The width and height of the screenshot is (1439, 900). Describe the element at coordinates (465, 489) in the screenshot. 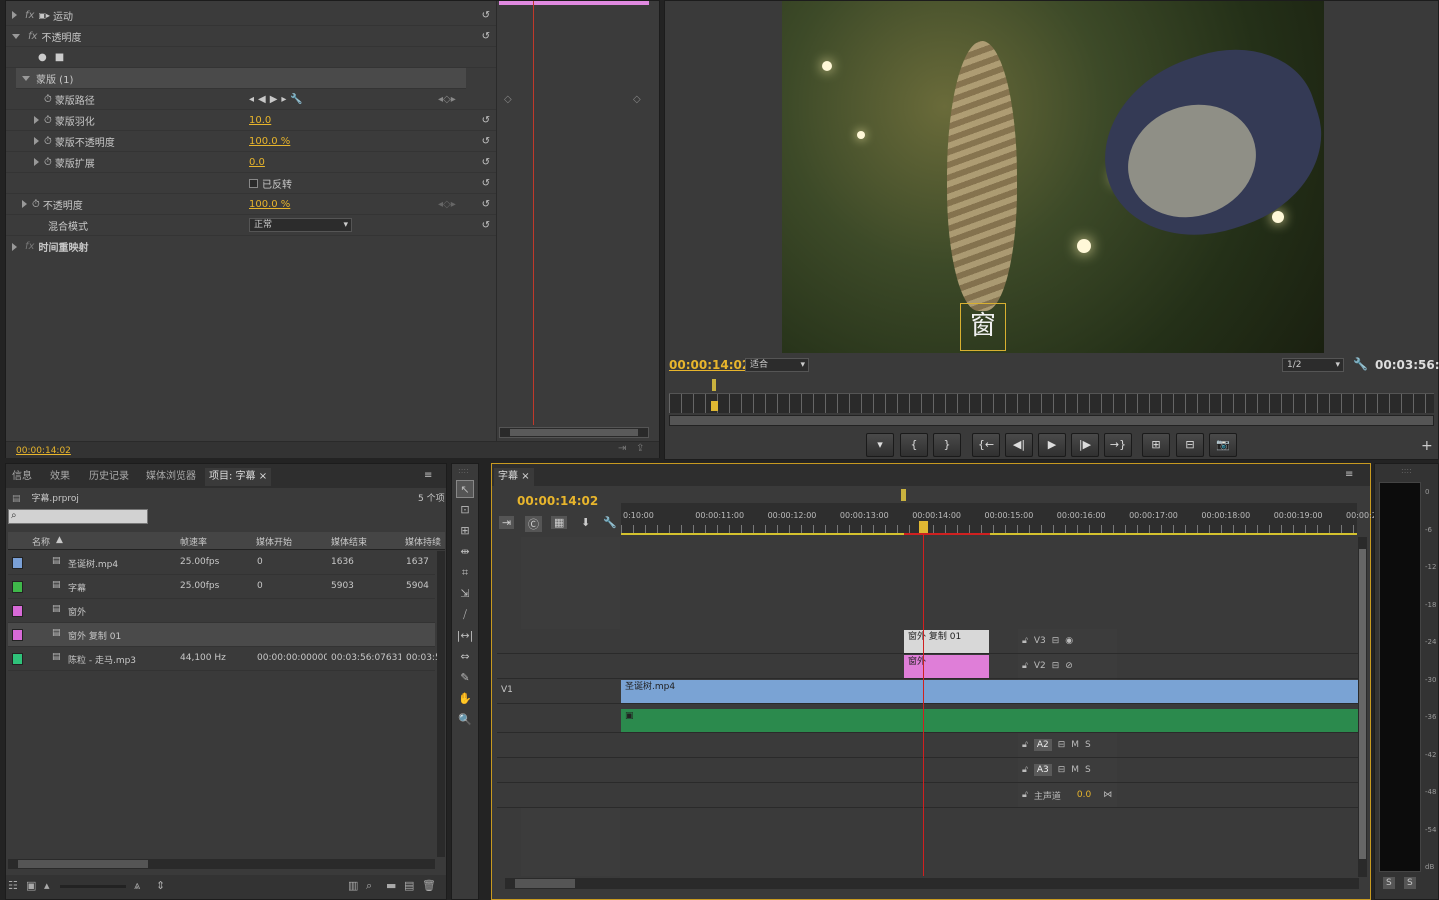

I see `selection-tool-icon: ↖` at that location.